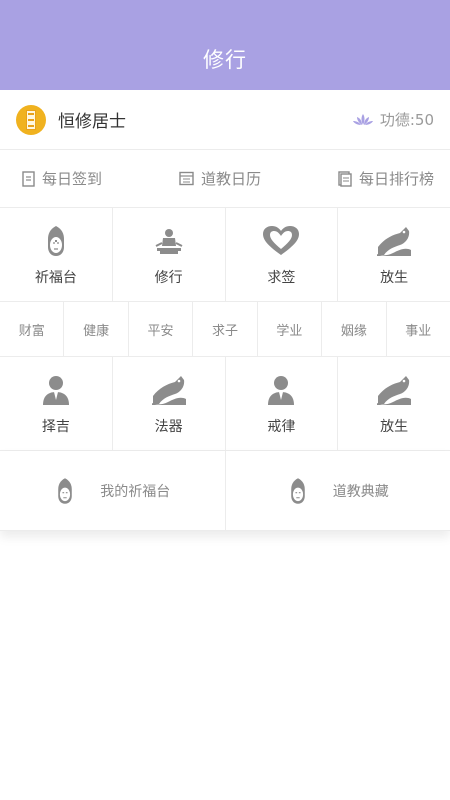 This screenshot has width=450, height=800. I want to click on merit-display: 功德:50, so click(393, 119).